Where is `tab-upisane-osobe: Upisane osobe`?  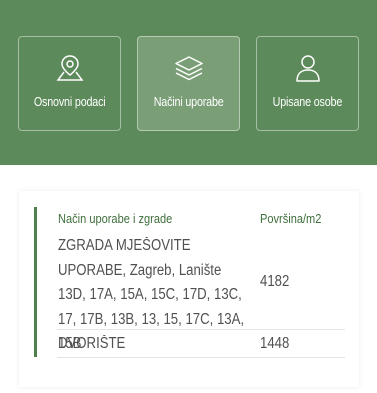 tab-upisane-osobe: Upisane osobe is located at coordinates (307, 83).